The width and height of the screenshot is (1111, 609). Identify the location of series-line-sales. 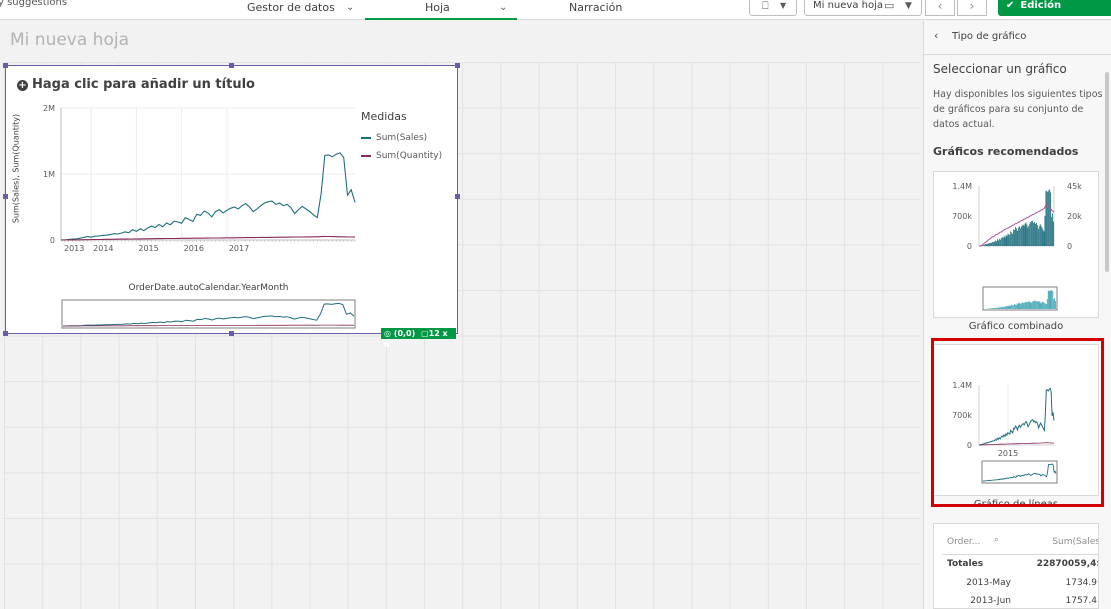
(208, 196).